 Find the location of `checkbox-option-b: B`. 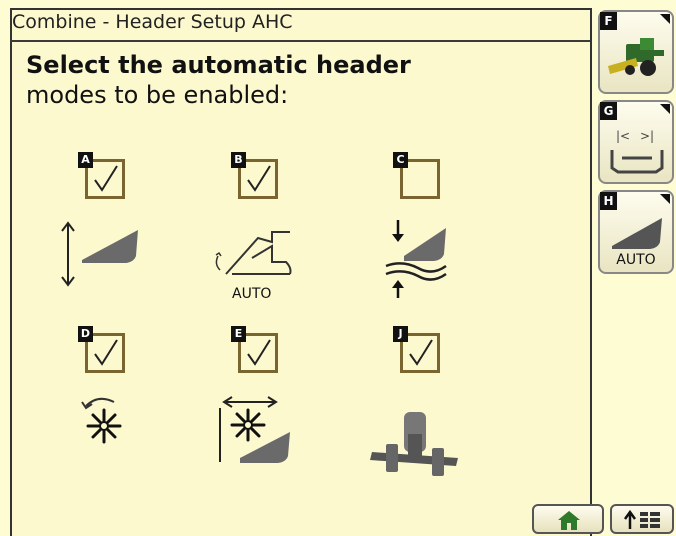

checkbox-option-b: B is located at coordinates (256, 177).